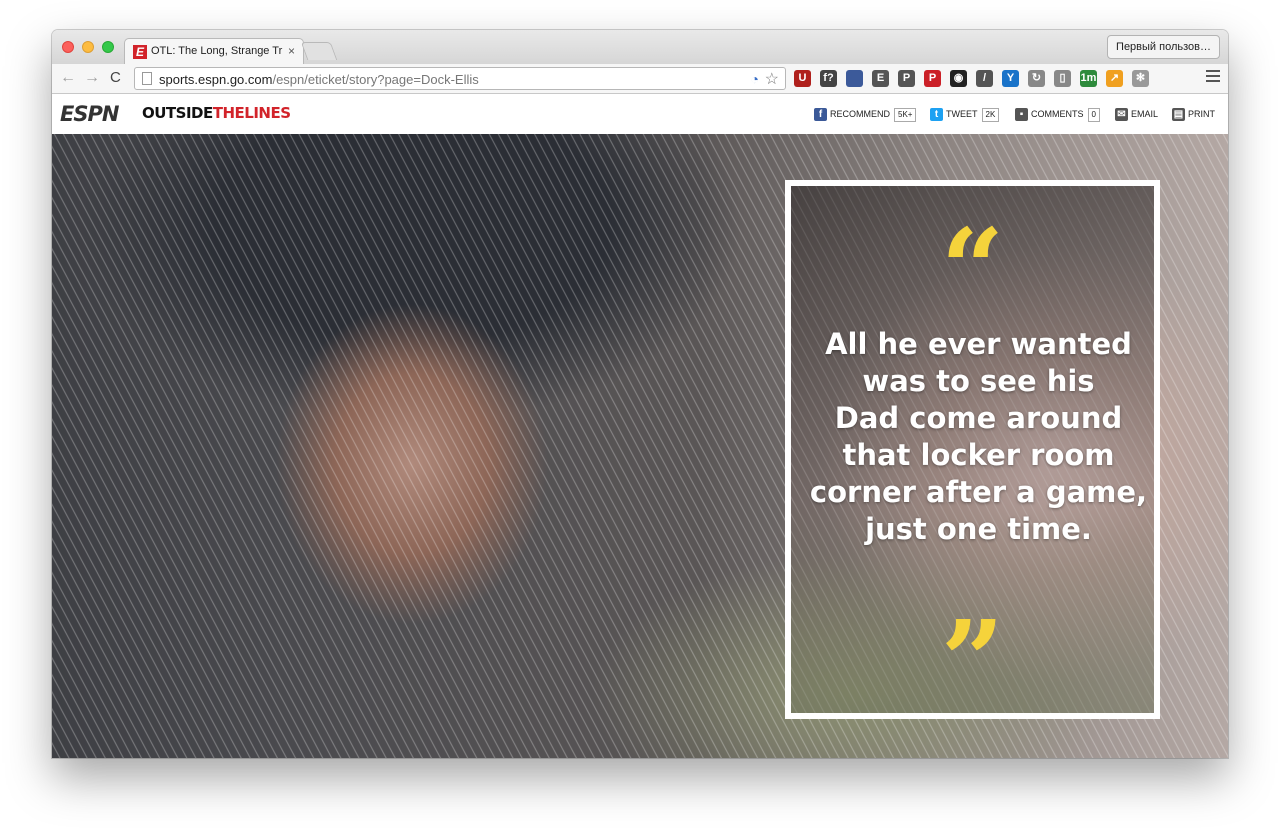 This screenshot has width=1280, height=832. What do you see at coordinates (1010, 78) in the screenshot?
I see `y-icon: Y` at bounding box center [1010, 78].